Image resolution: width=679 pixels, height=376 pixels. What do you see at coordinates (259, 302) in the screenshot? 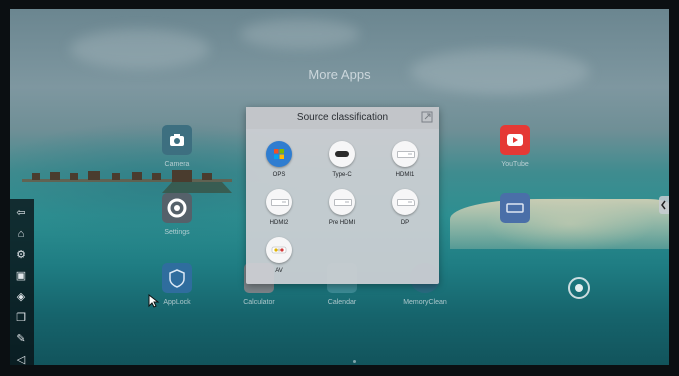
I see `app-label: Calculator` at bounding box center [259, 302].